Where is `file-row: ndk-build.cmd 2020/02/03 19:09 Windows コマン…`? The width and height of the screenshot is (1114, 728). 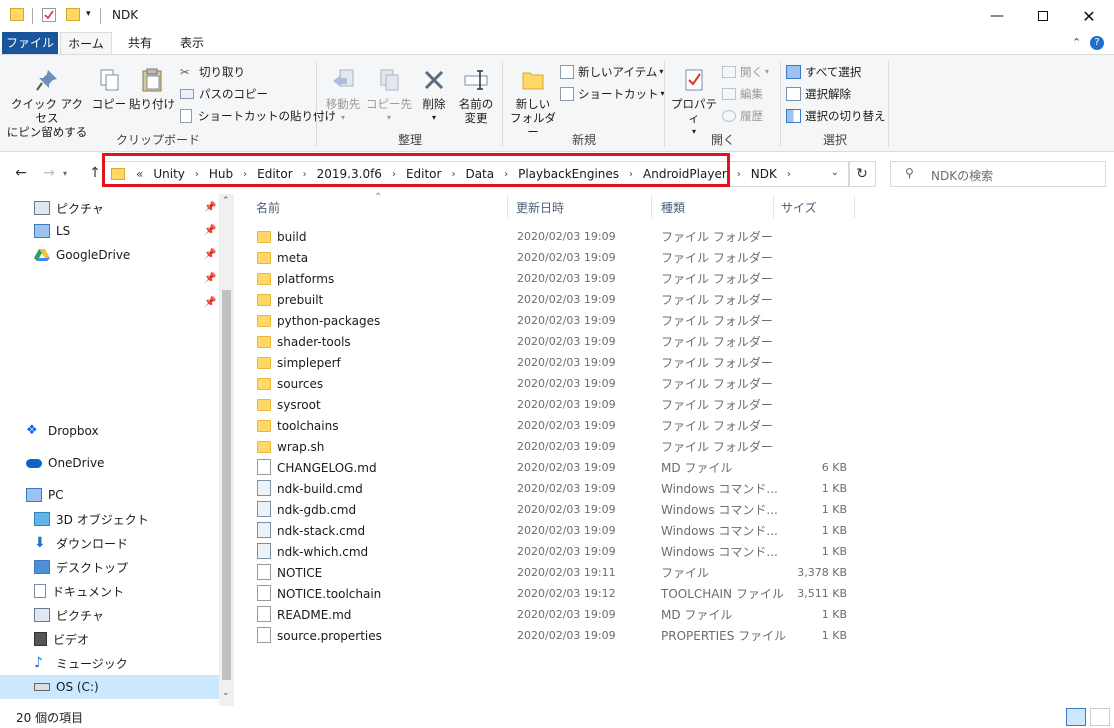
file-row: ndk-build.cmd 2020/02/03 19:09 Windows コマン… is located at coordinates (552, 488).